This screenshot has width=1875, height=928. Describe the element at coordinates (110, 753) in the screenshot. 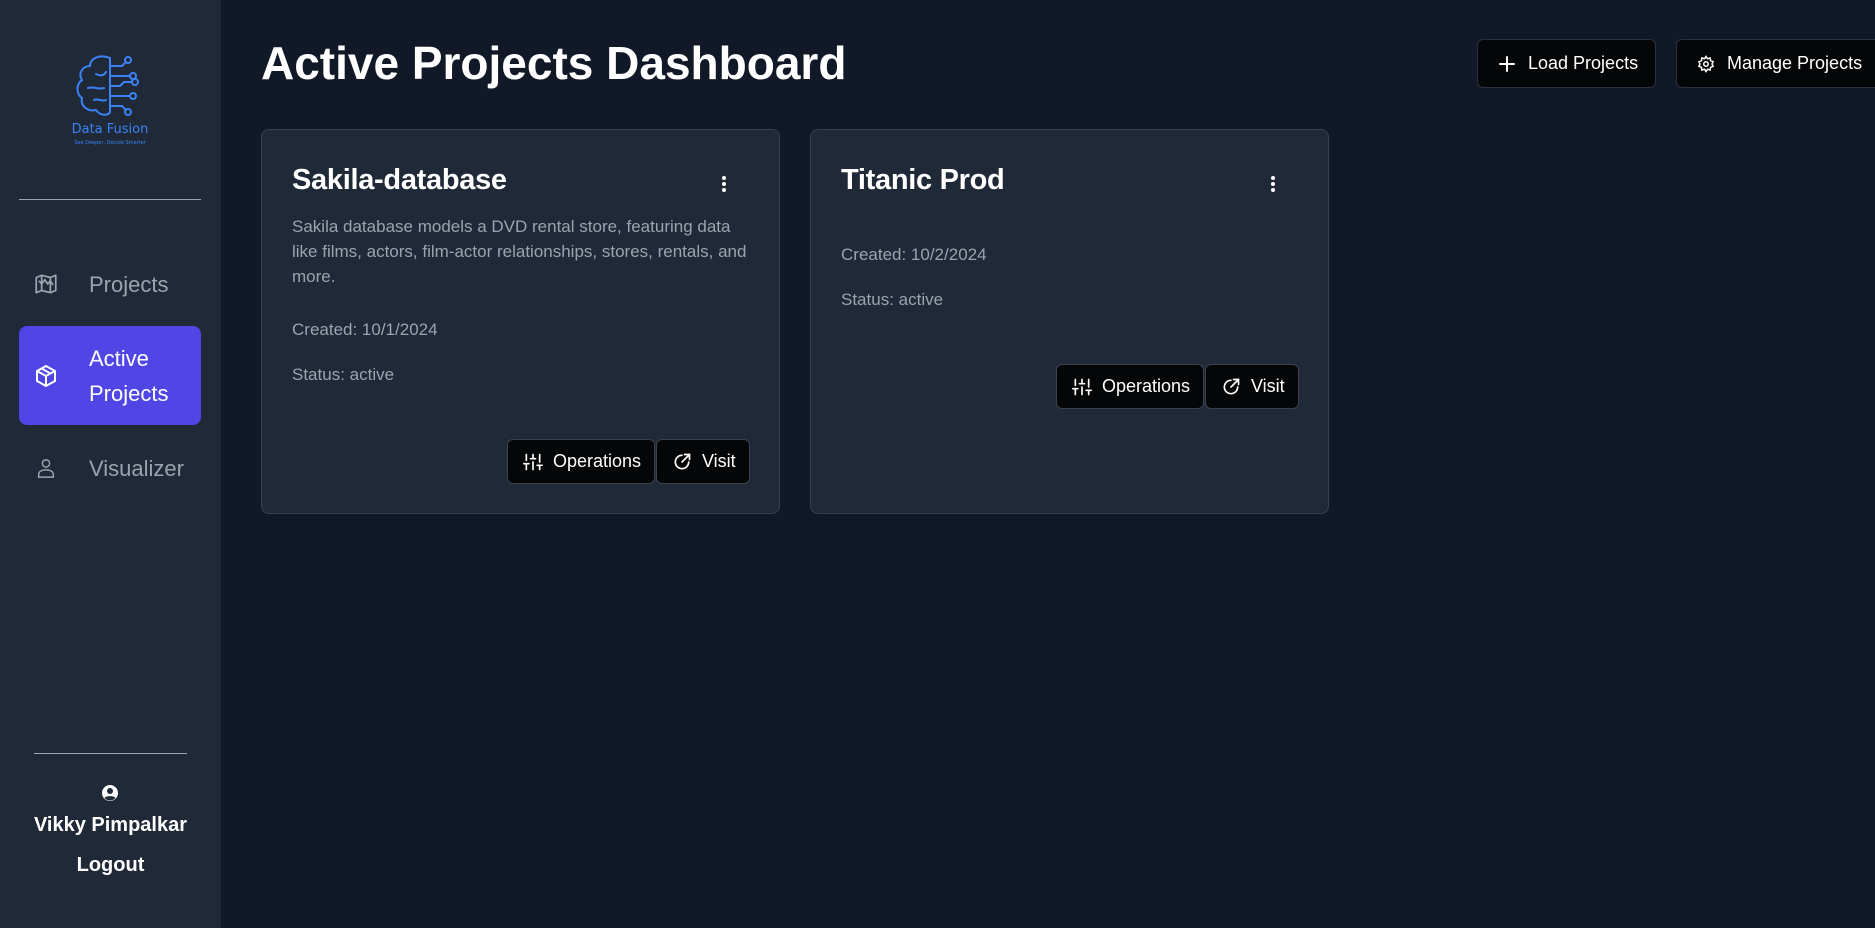

I see `sidebar-divider-bottom` at that location.